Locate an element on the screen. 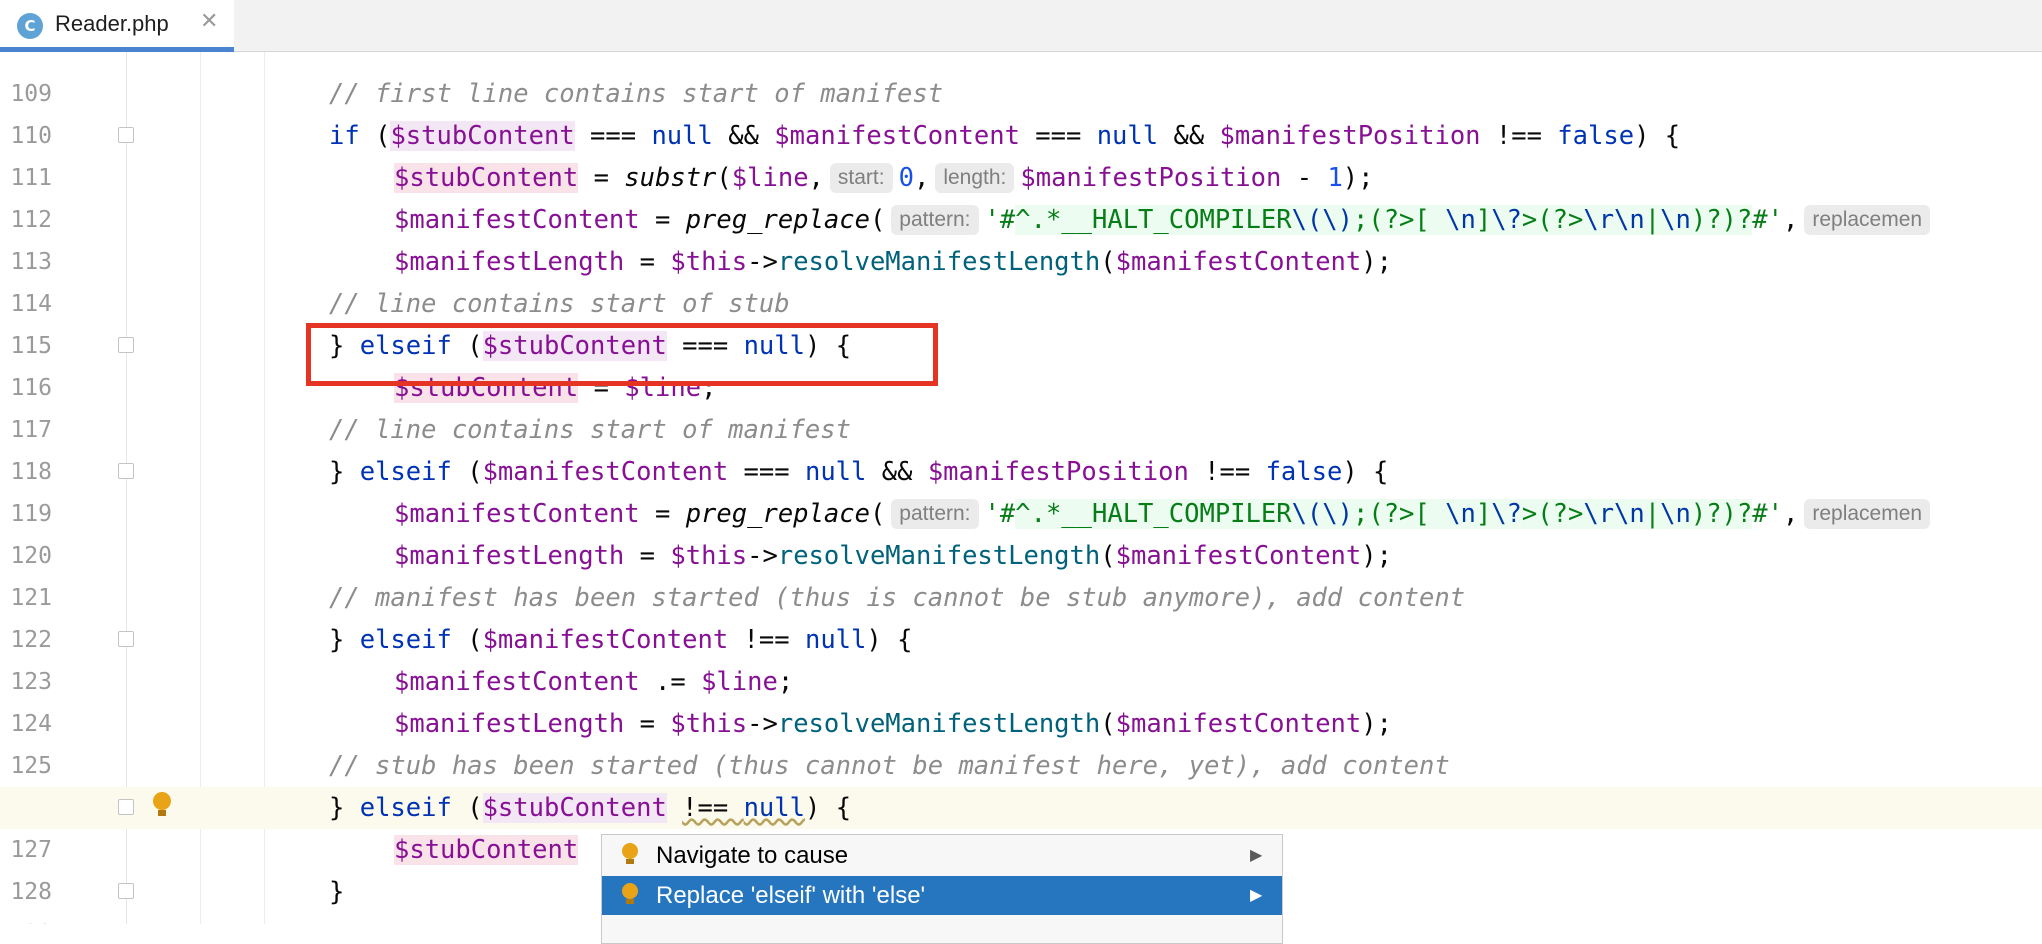  menu-item-replace-elseif-with-else: Replace 'elseif' with 'else' ▶ is located at coordinates (942, 895).